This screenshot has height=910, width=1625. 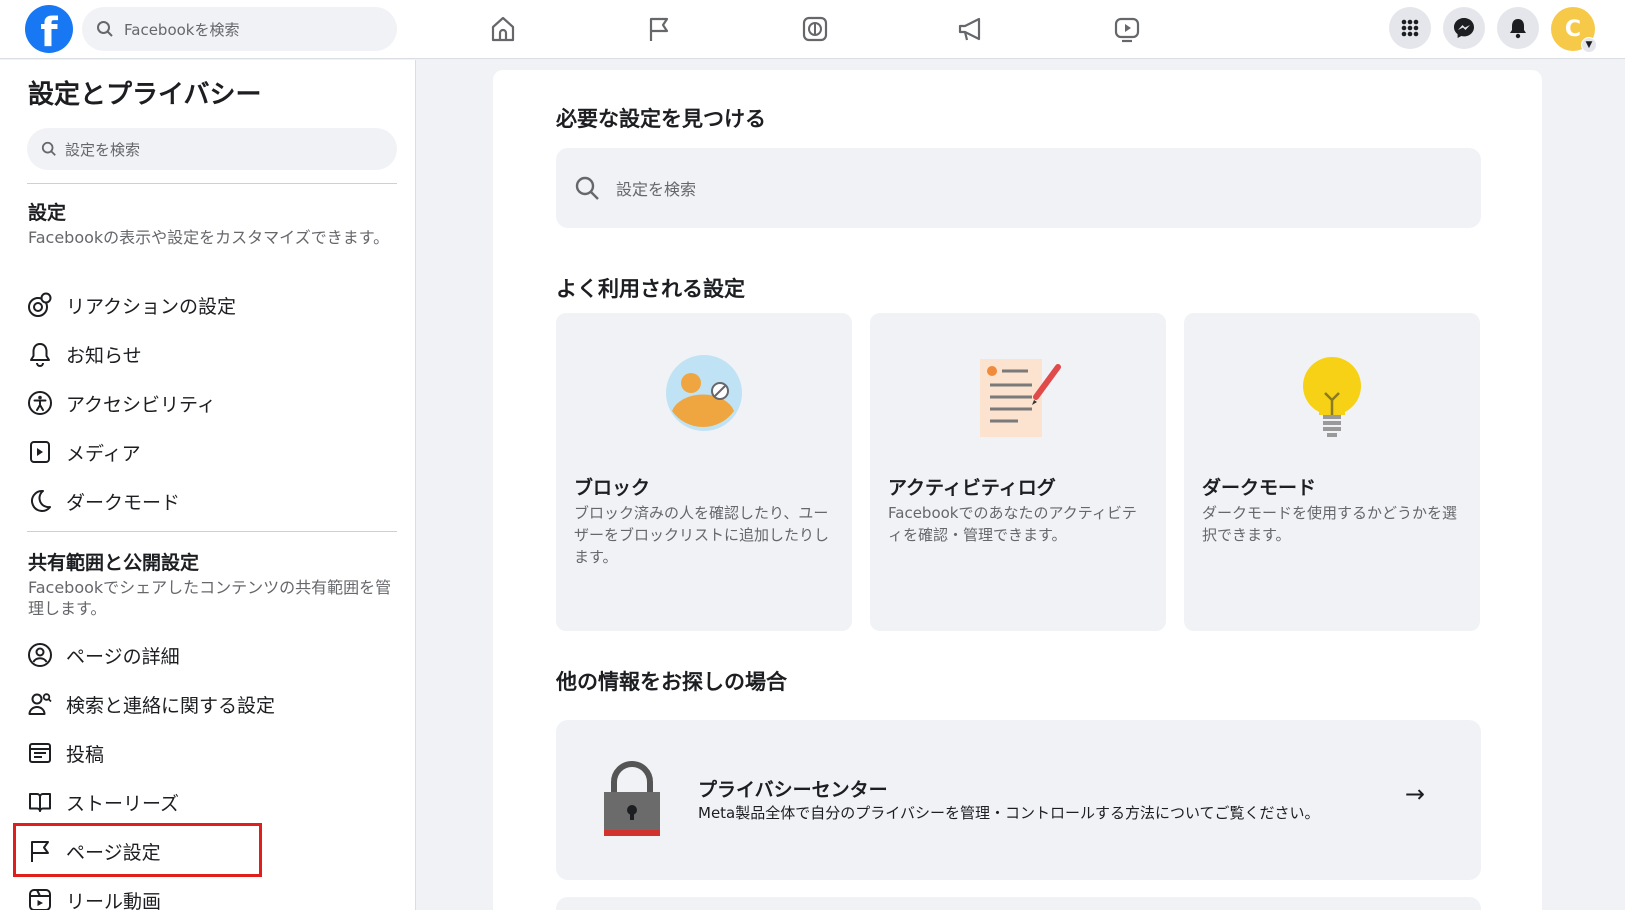 What do you see at coordinates (40, 802) in the screenshot?
I see `book-icon` at bounding box center [40, 802].